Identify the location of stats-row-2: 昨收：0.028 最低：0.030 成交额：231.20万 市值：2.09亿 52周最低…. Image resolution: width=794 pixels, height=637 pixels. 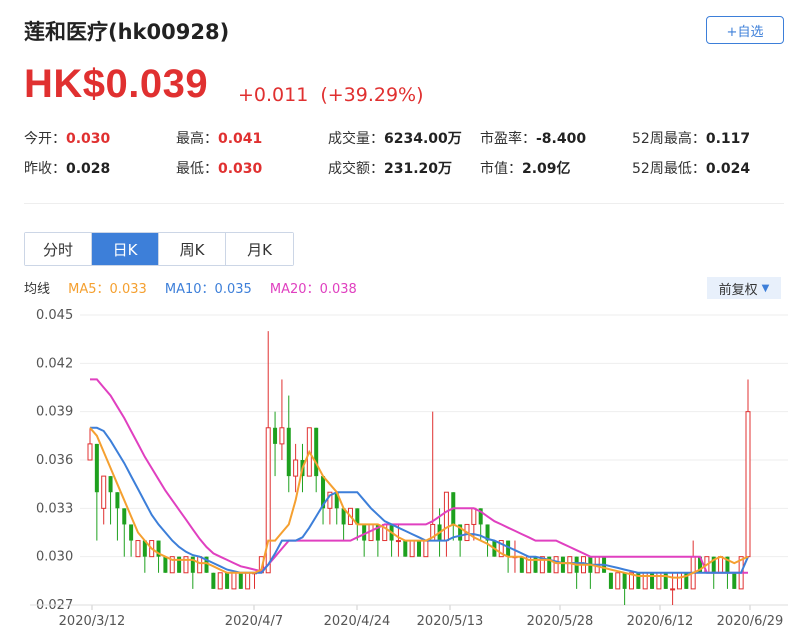
(404, 173).